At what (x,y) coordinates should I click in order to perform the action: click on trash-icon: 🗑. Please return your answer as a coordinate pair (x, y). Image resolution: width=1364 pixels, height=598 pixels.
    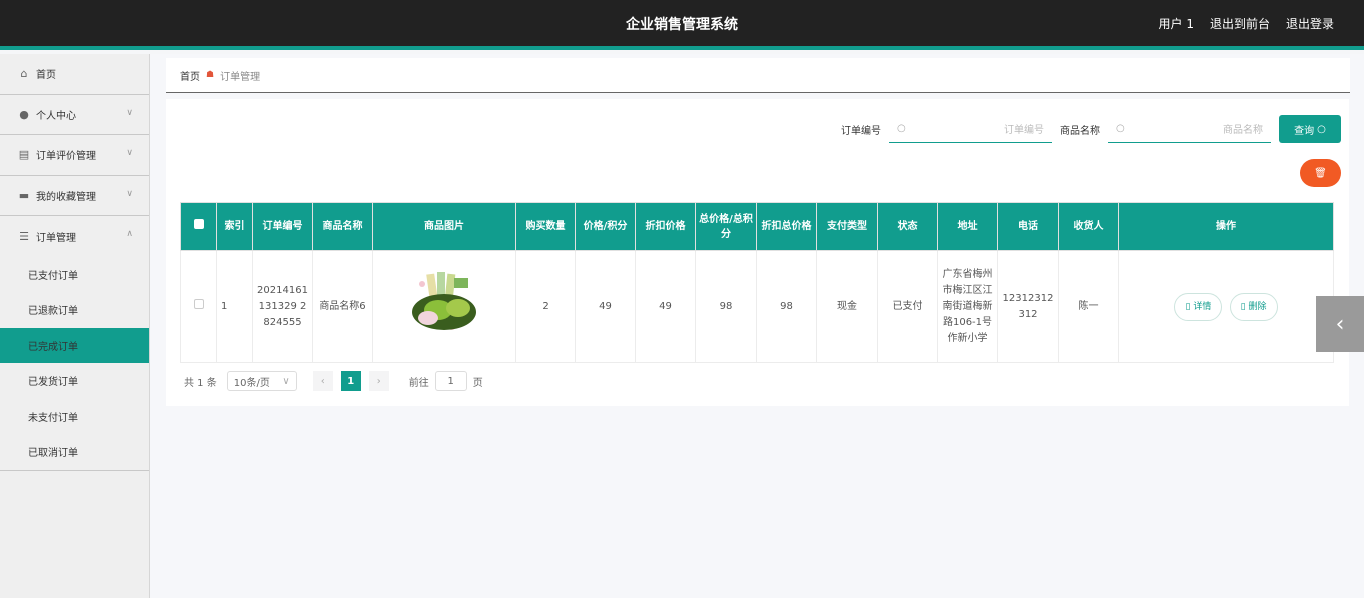
    Looking at the image, I should click on (1320, 173).